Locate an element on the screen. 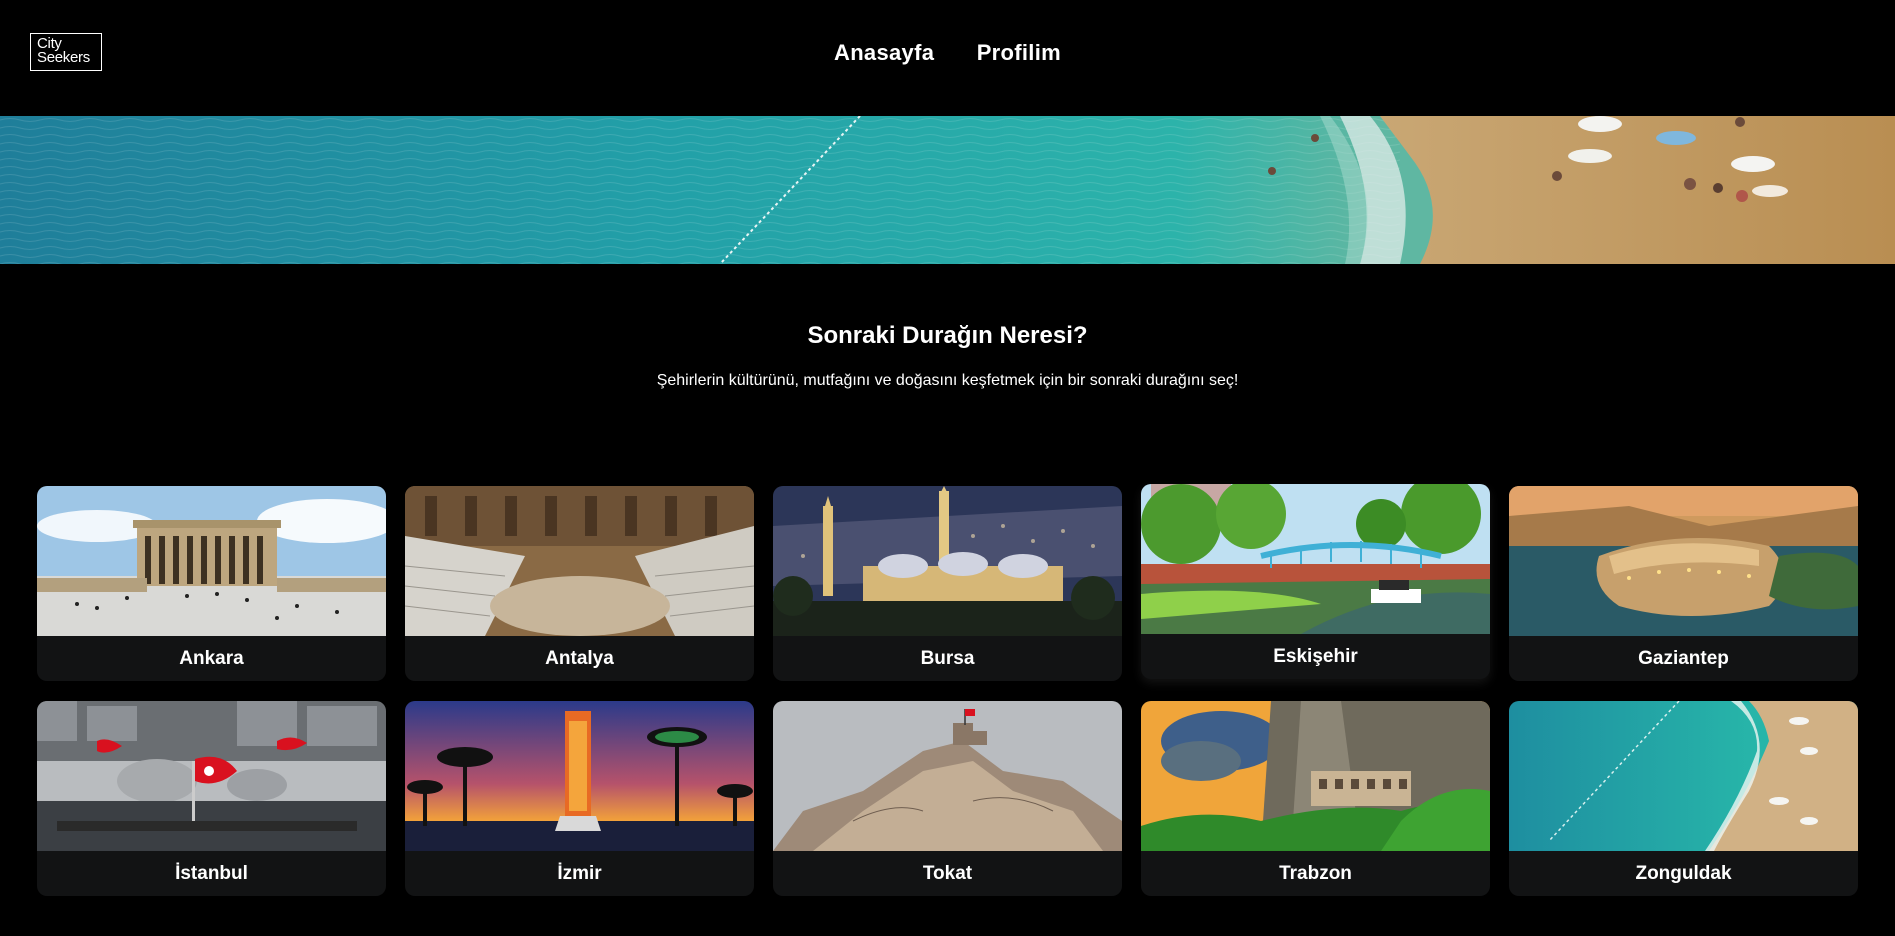 The width and height of the screenshot is (1895, 936). city-image-istanbul is located at coordinates (211, 776).